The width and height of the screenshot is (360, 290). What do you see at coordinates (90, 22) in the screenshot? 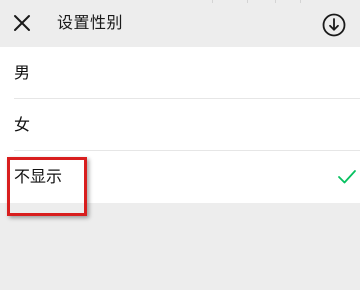
I see `page-title: 设置性别` at bounding box center [90, 22].